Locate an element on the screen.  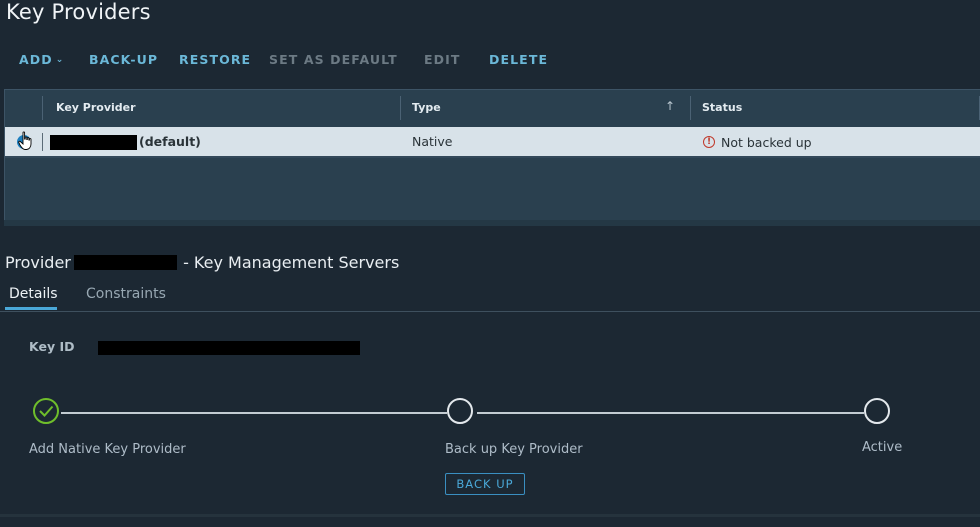
details-title: Provider - Key Management Servers is located at coordinates (202, 262).